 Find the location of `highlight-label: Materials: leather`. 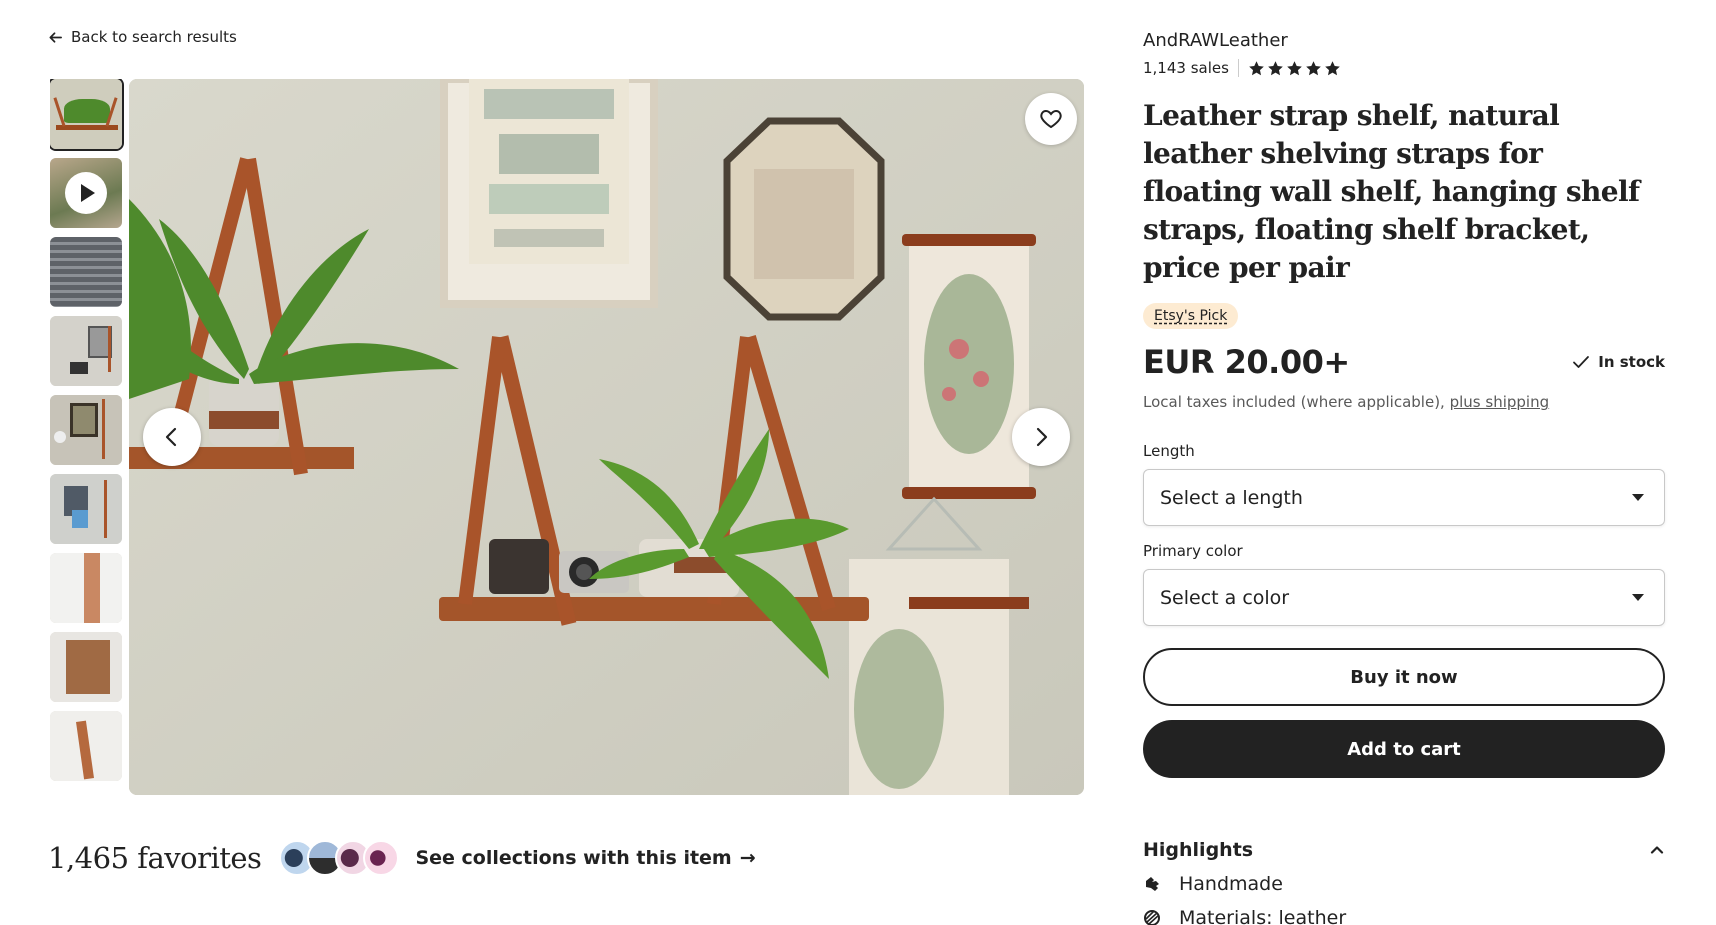

highlight-label: Materials: leather is located at coordinates (1263, 916).